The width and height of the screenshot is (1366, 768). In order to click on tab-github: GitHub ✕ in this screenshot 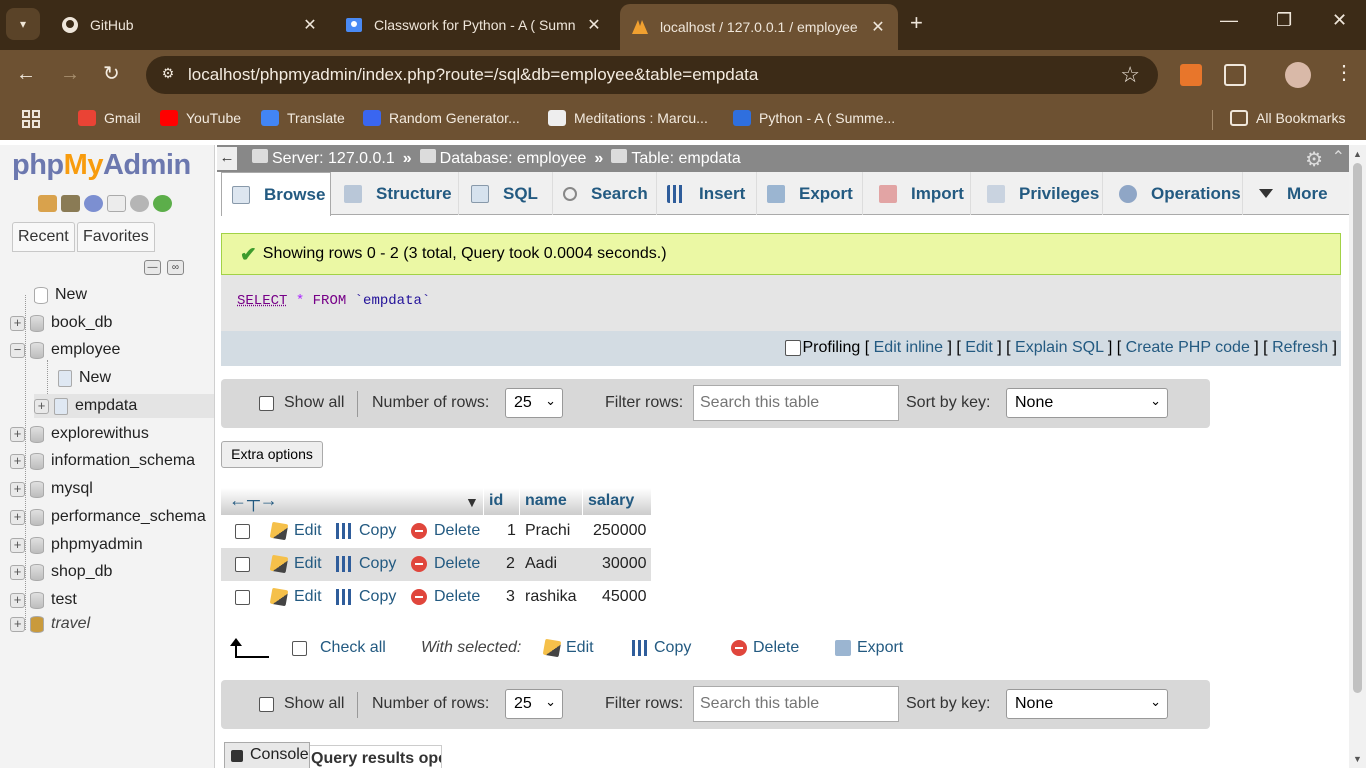, I will do `click(190, 25)`.